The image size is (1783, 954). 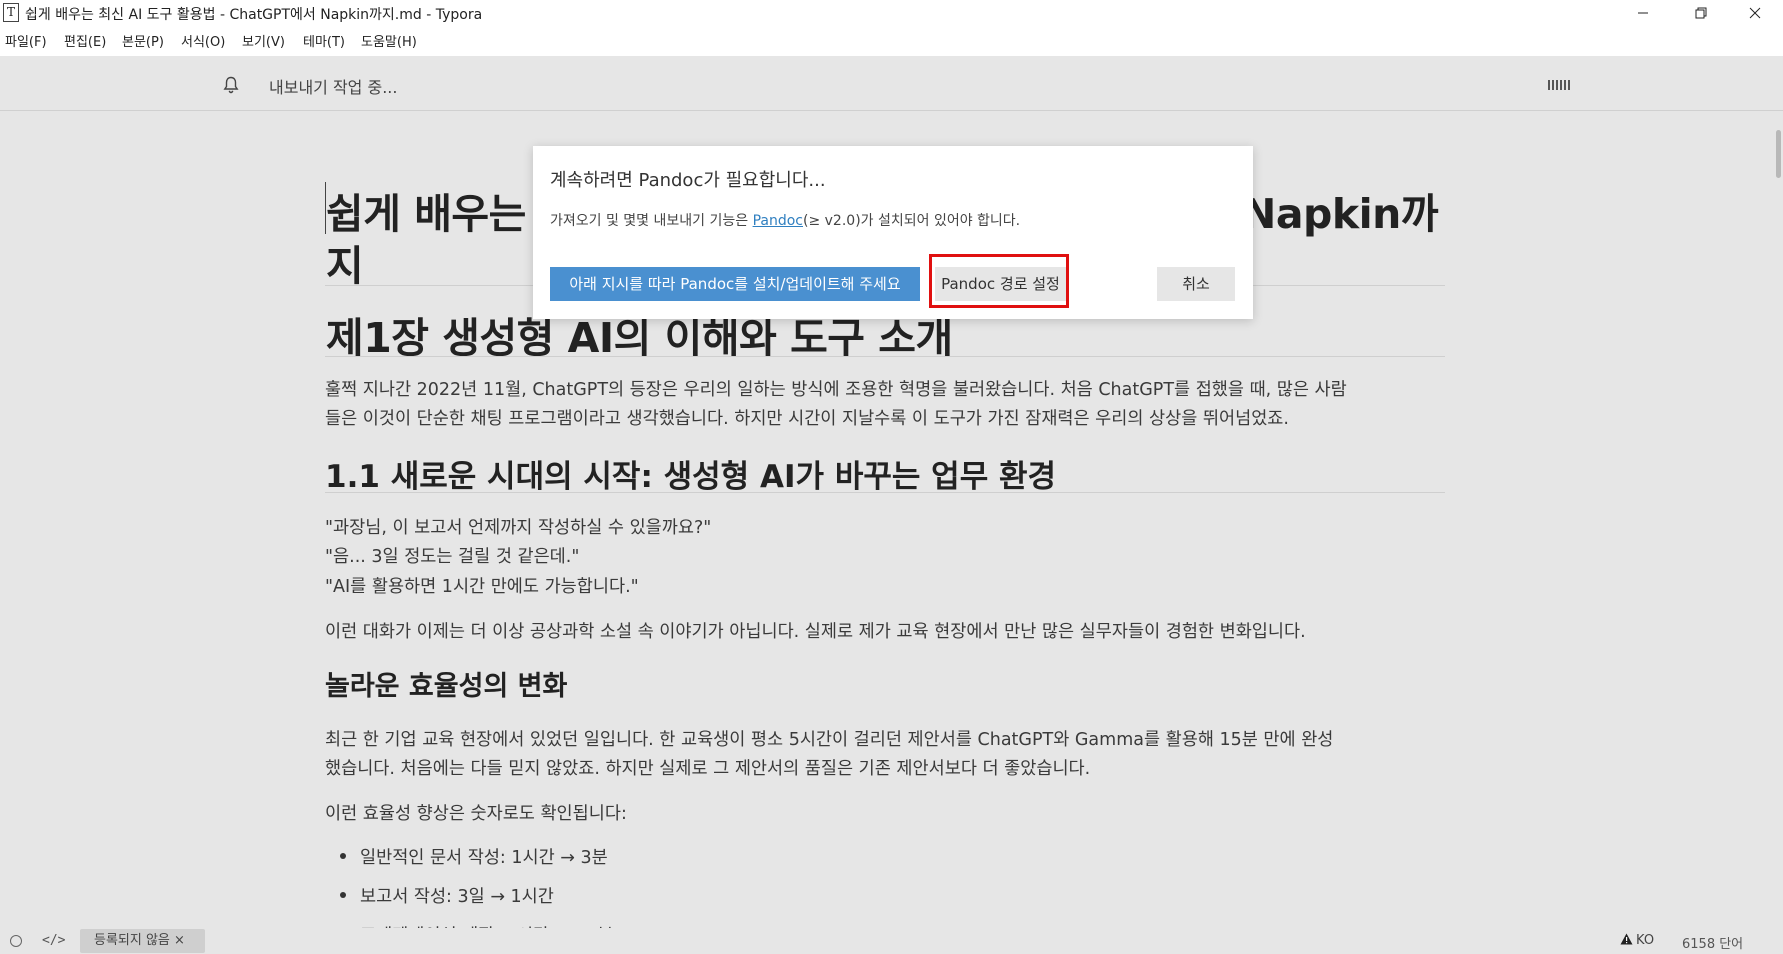 What do you see at coordinates (518, 528) in the screenshot?
I see `quote-line: "과장님, 이 보고서 언제까지 작성하실 수 있을까요?"` at bounding box center [518, 528].